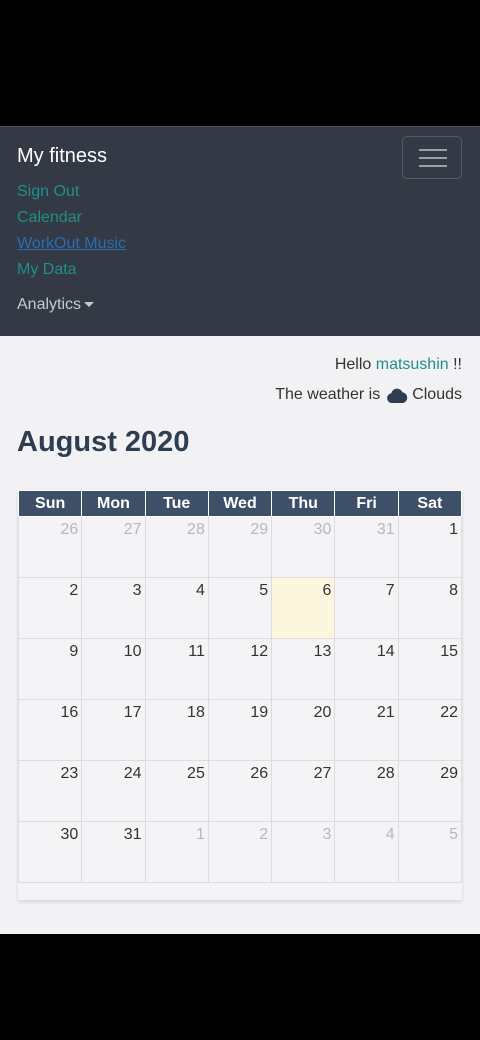 The height and width of the screenshot is (1040, 480). I want to click on calendar-week-row: 16 17 18 19 20 21 22, so click(240, 730).